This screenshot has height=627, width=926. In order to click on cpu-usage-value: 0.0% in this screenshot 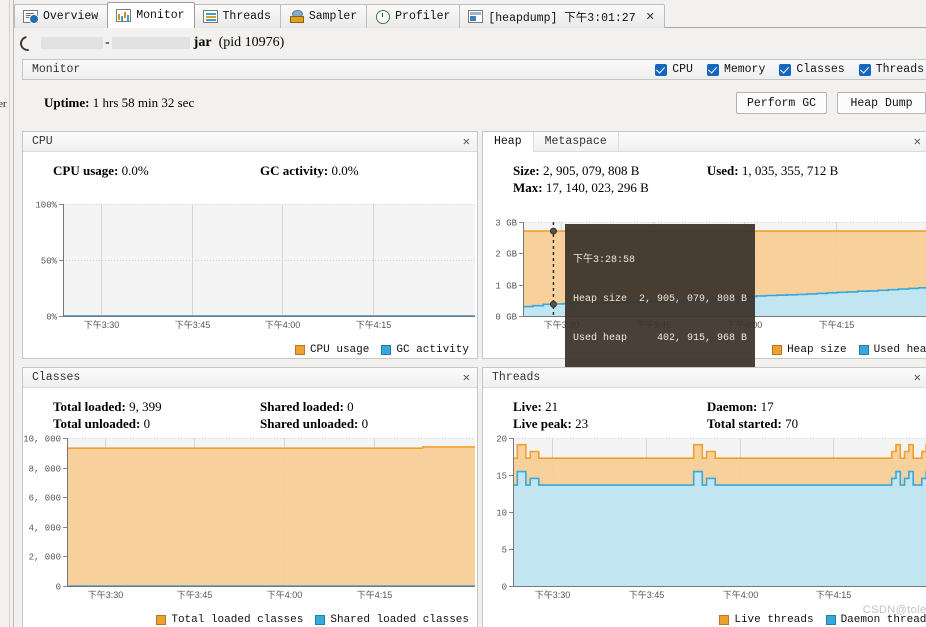, I will do `click(135, 170)`.